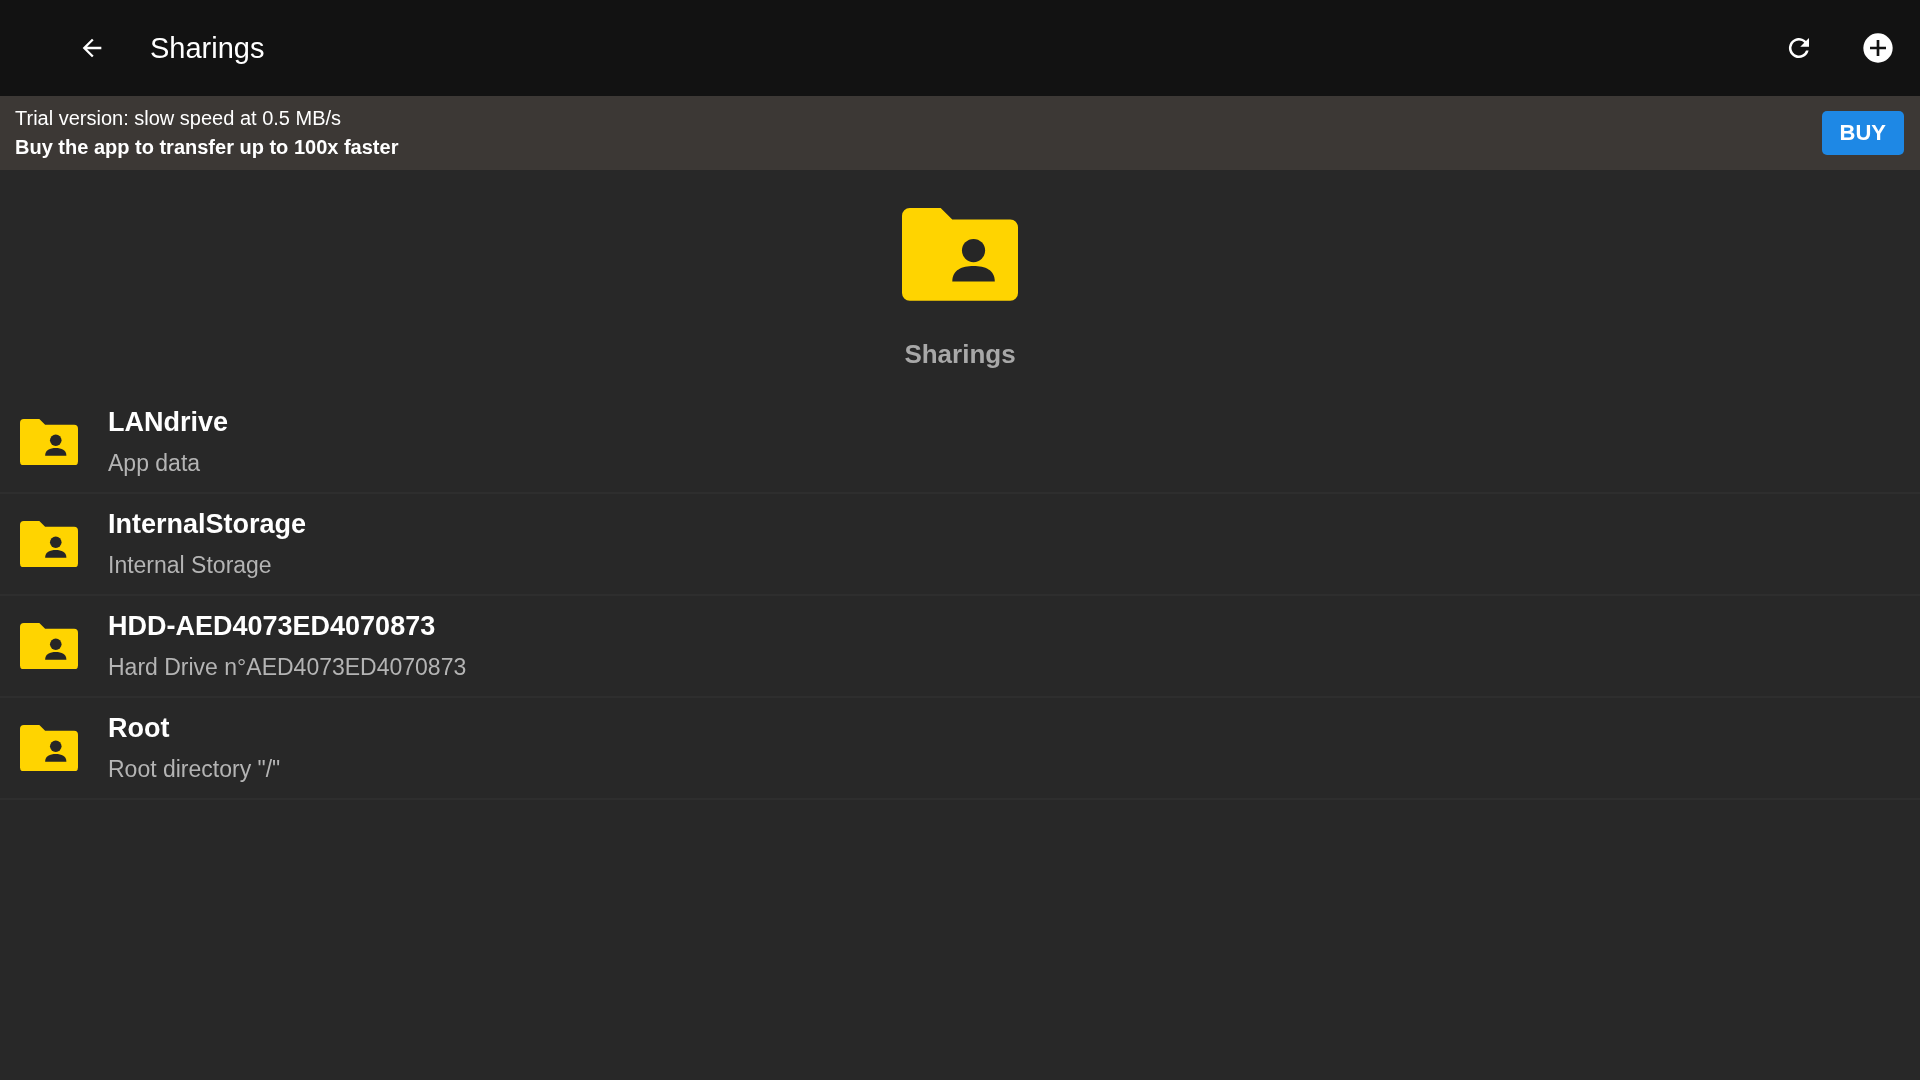  What do you see at coordinates (190, 565) in the screenshot?
I see `sharing-description: Internal Storage` at bounding box center [190, 565].